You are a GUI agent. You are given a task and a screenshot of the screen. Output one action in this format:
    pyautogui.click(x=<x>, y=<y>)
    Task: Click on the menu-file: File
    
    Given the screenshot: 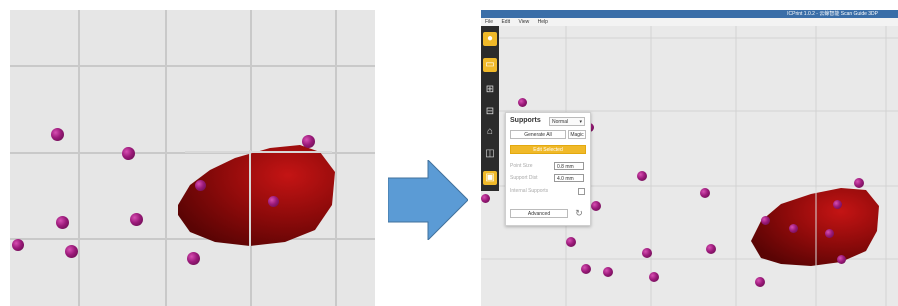 What is the action you would take?
    pyautogui.click(x=489, y=22)
    